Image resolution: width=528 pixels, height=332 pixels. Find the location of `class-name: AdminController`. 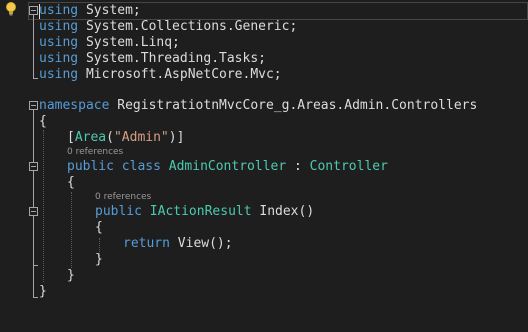

class-name: AdminController is located at coordinates (227, 166).